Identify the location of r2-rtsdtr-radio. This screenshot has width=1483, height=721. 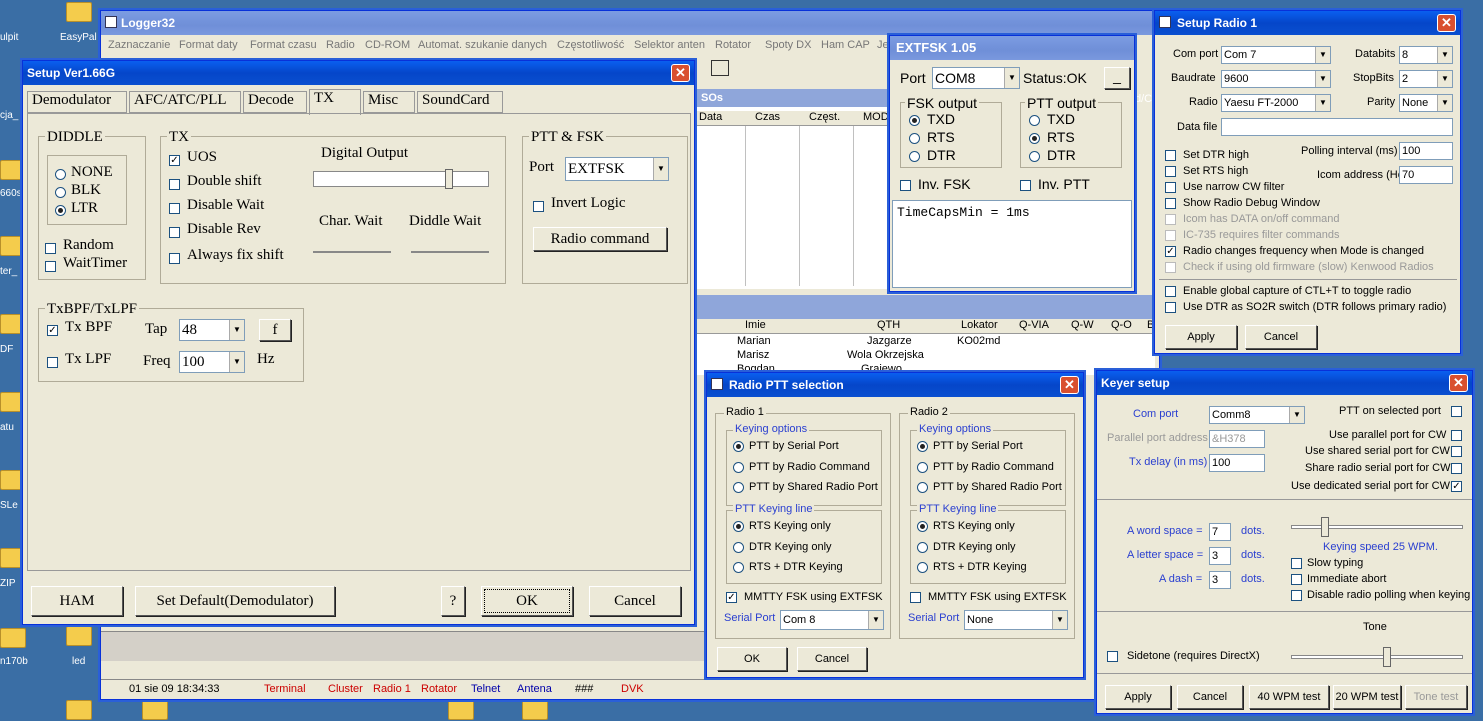
(922, 567).